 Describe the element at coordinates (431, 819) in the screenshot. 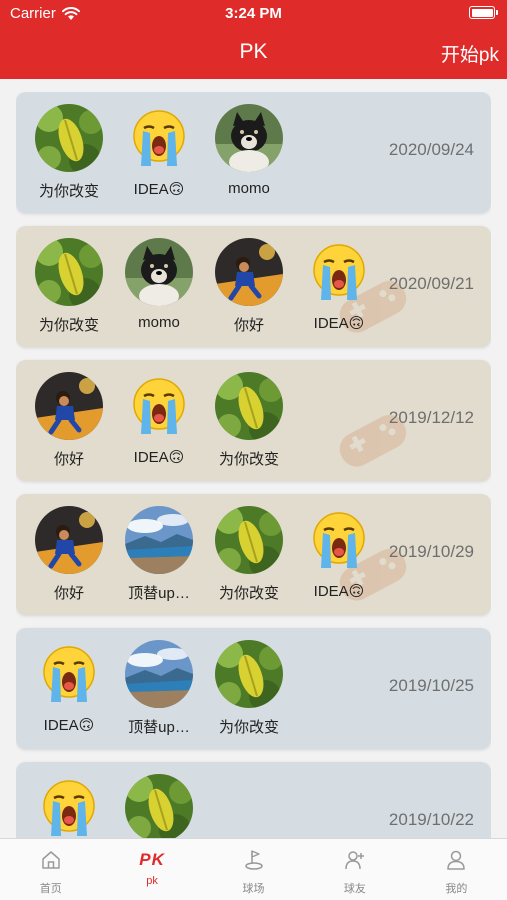

I see `match-date: 2019/10/22` at that location.